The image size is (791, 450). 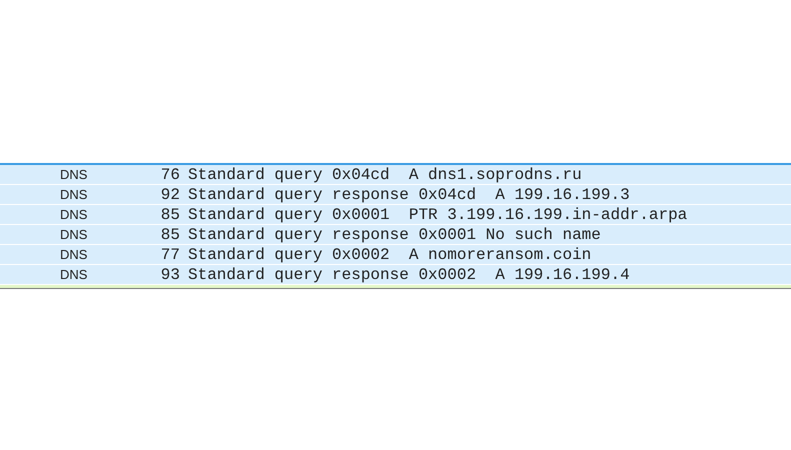 I want to click on length-cell-text: 92, so click(x=170, y=194).